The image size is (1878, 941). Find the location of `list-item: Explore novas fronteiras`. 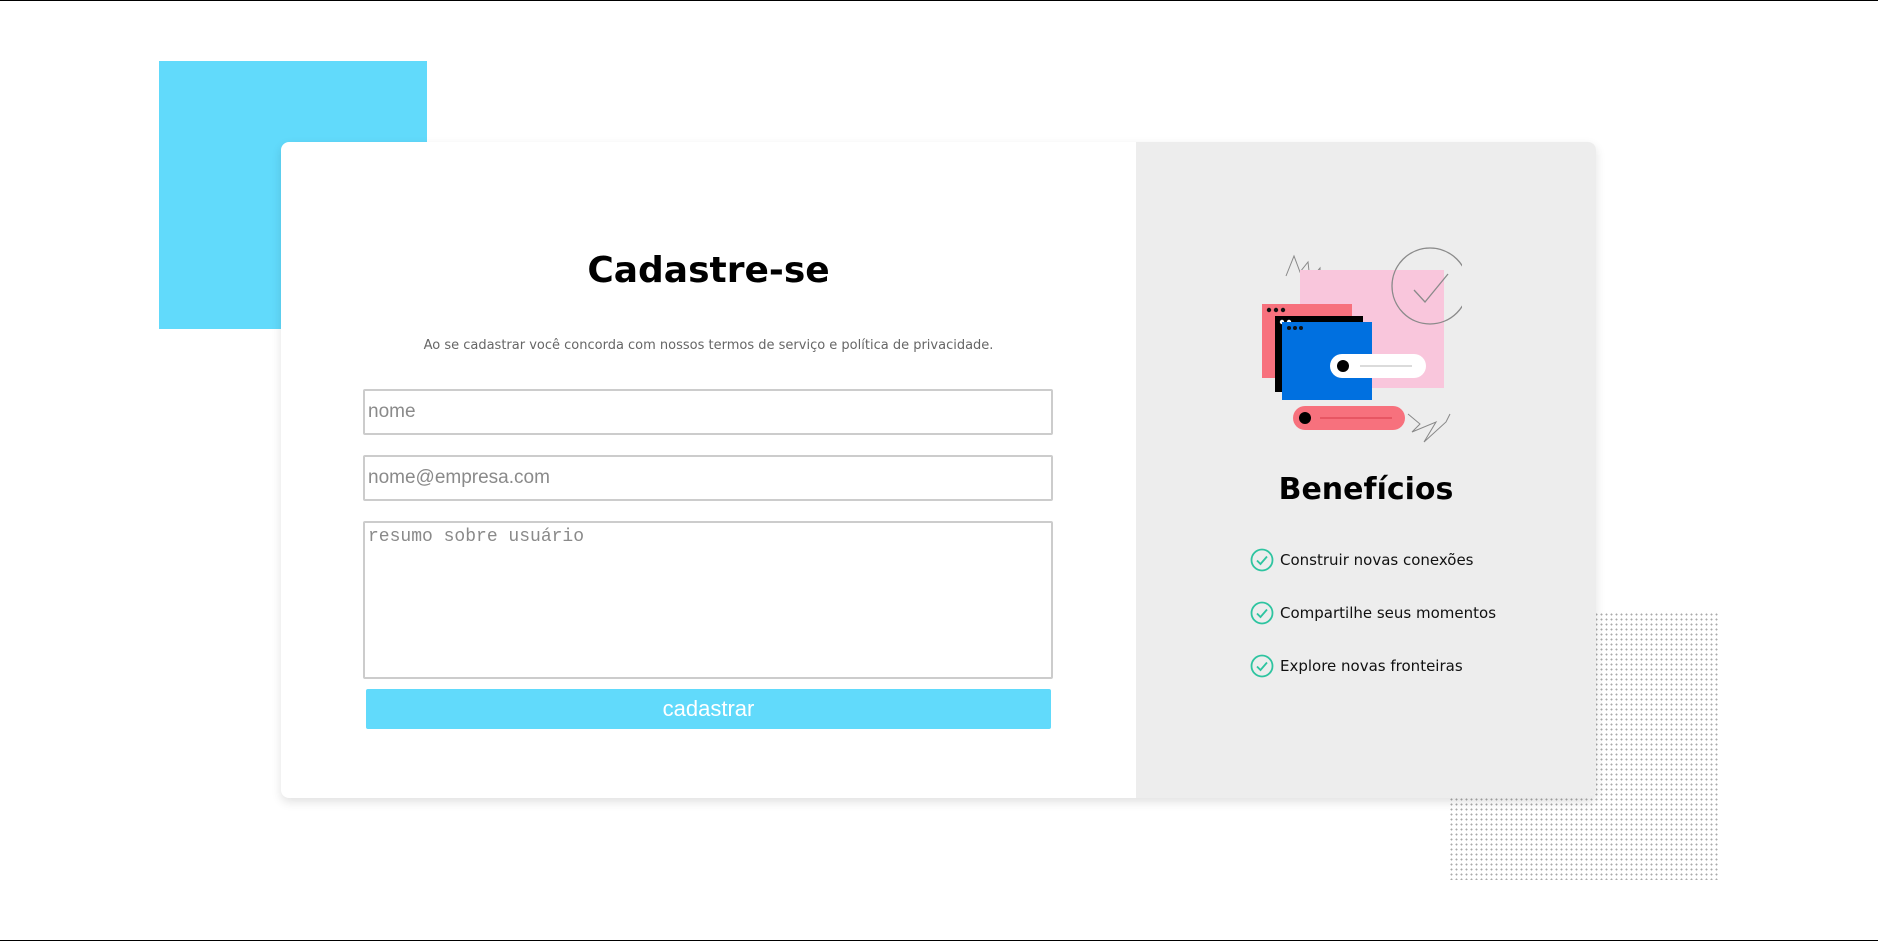

list-item: Explore novas fronteiras is located at coordinates (1373, 666).